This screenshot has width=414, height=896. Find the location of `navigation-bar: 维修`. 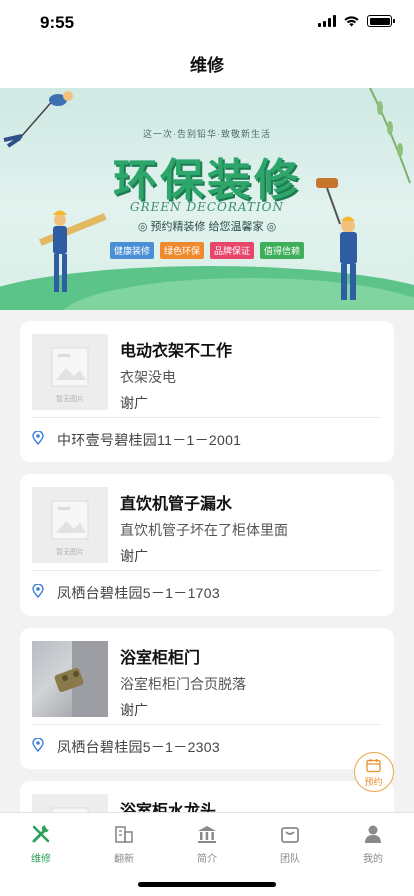

navigation-bar: 维修 is located at coordinates (207, 66).